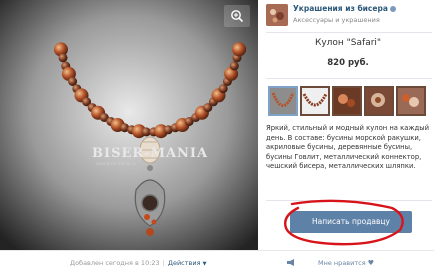 Image resolution: width=434 pixels, height=276 pixels. Describe the element at coordinates (370, 263) in the screenshot. I see `heart-icon: ♥` at that location.